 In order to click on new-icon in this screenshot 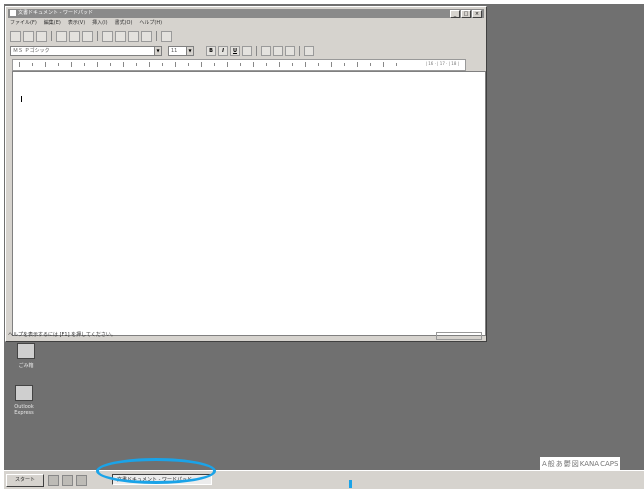, I will do `click(15, 36)`.